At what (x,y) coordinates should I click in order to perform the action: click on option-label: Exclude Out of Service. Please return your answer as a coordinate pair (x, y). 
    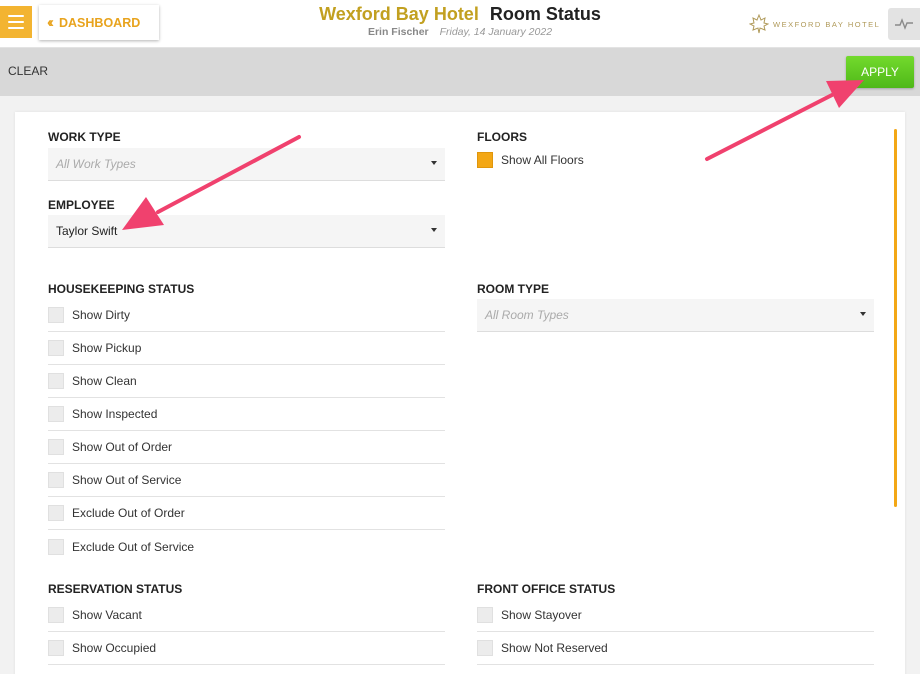
    Looking at the image, I should click on (133, 546).